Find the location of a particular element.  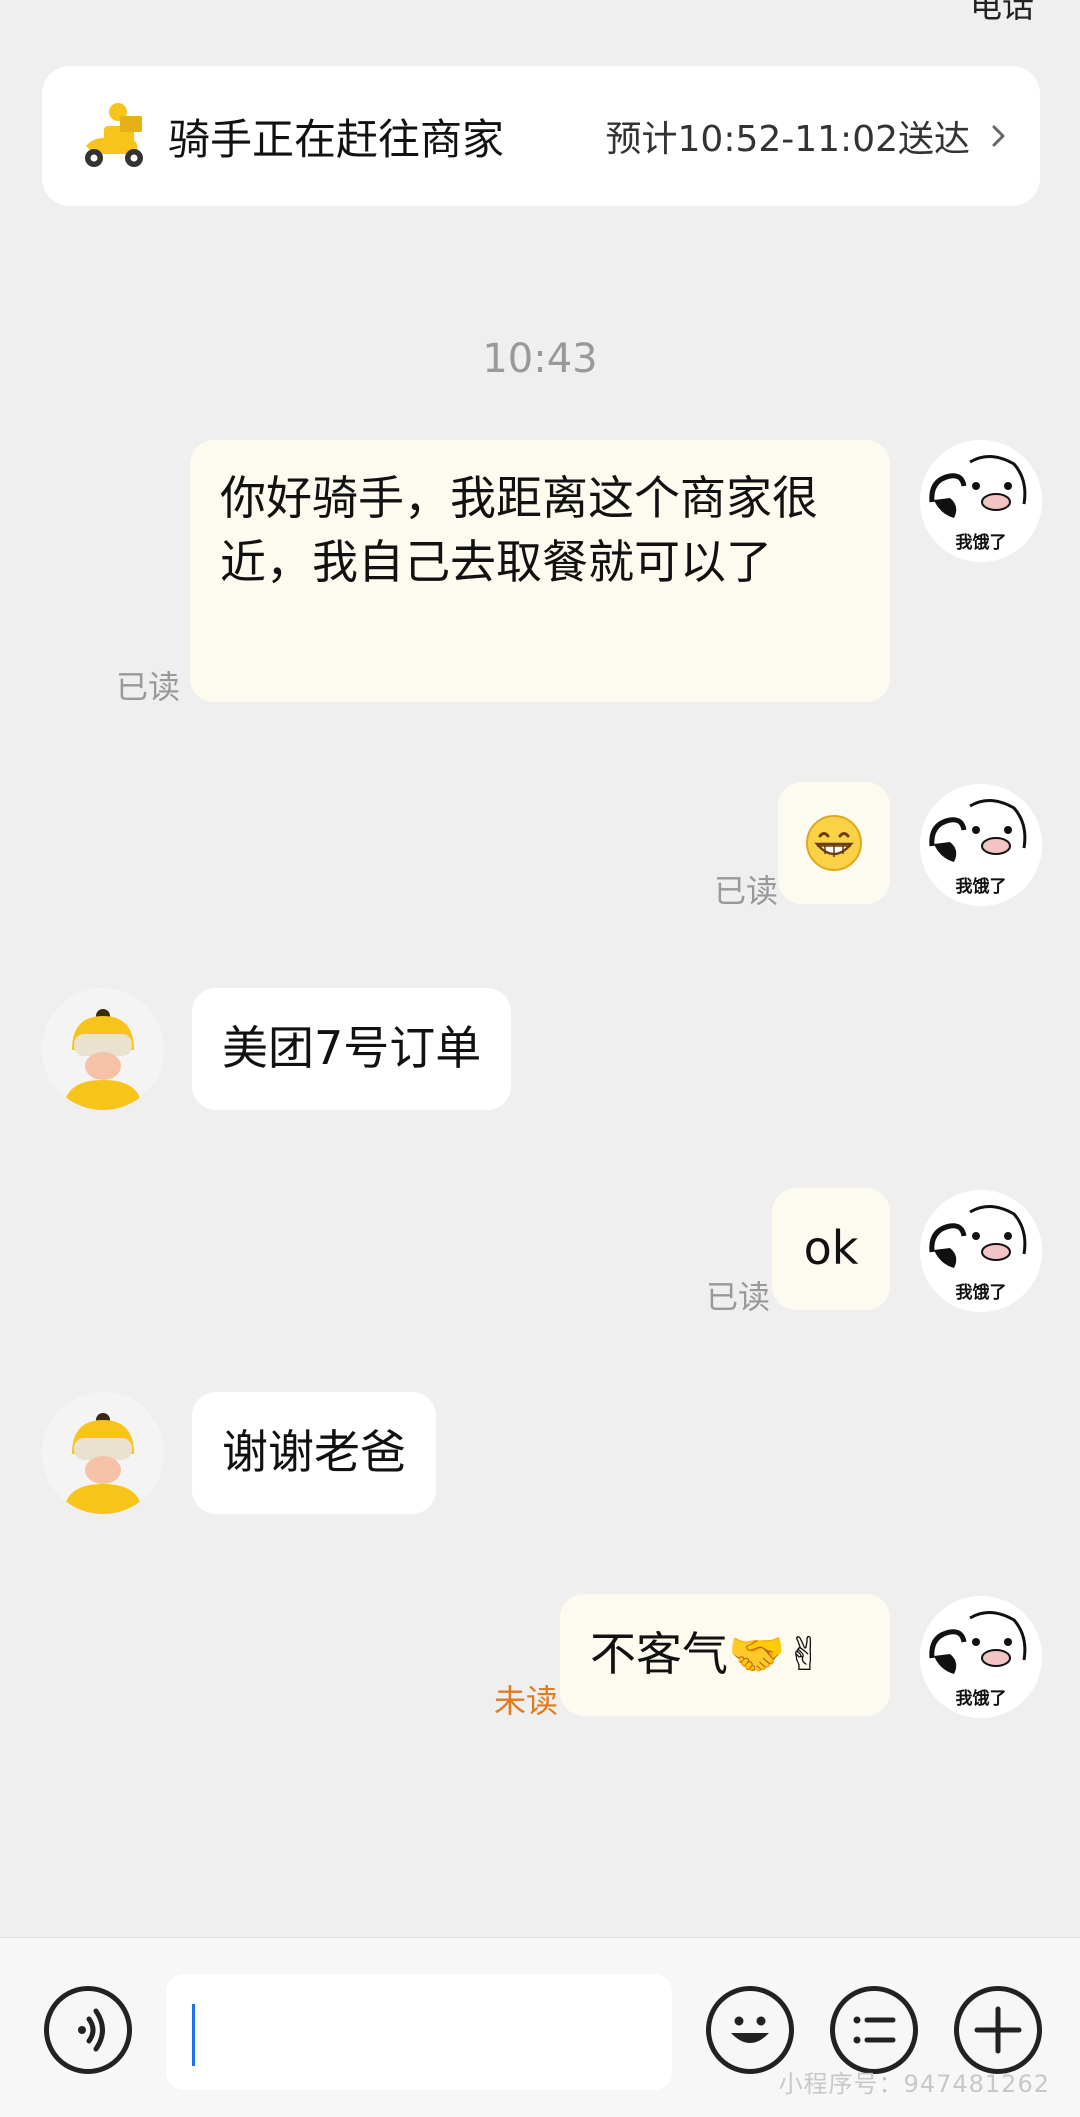

message-row: 美团7号订单 is located at coordinates (540, 1050).